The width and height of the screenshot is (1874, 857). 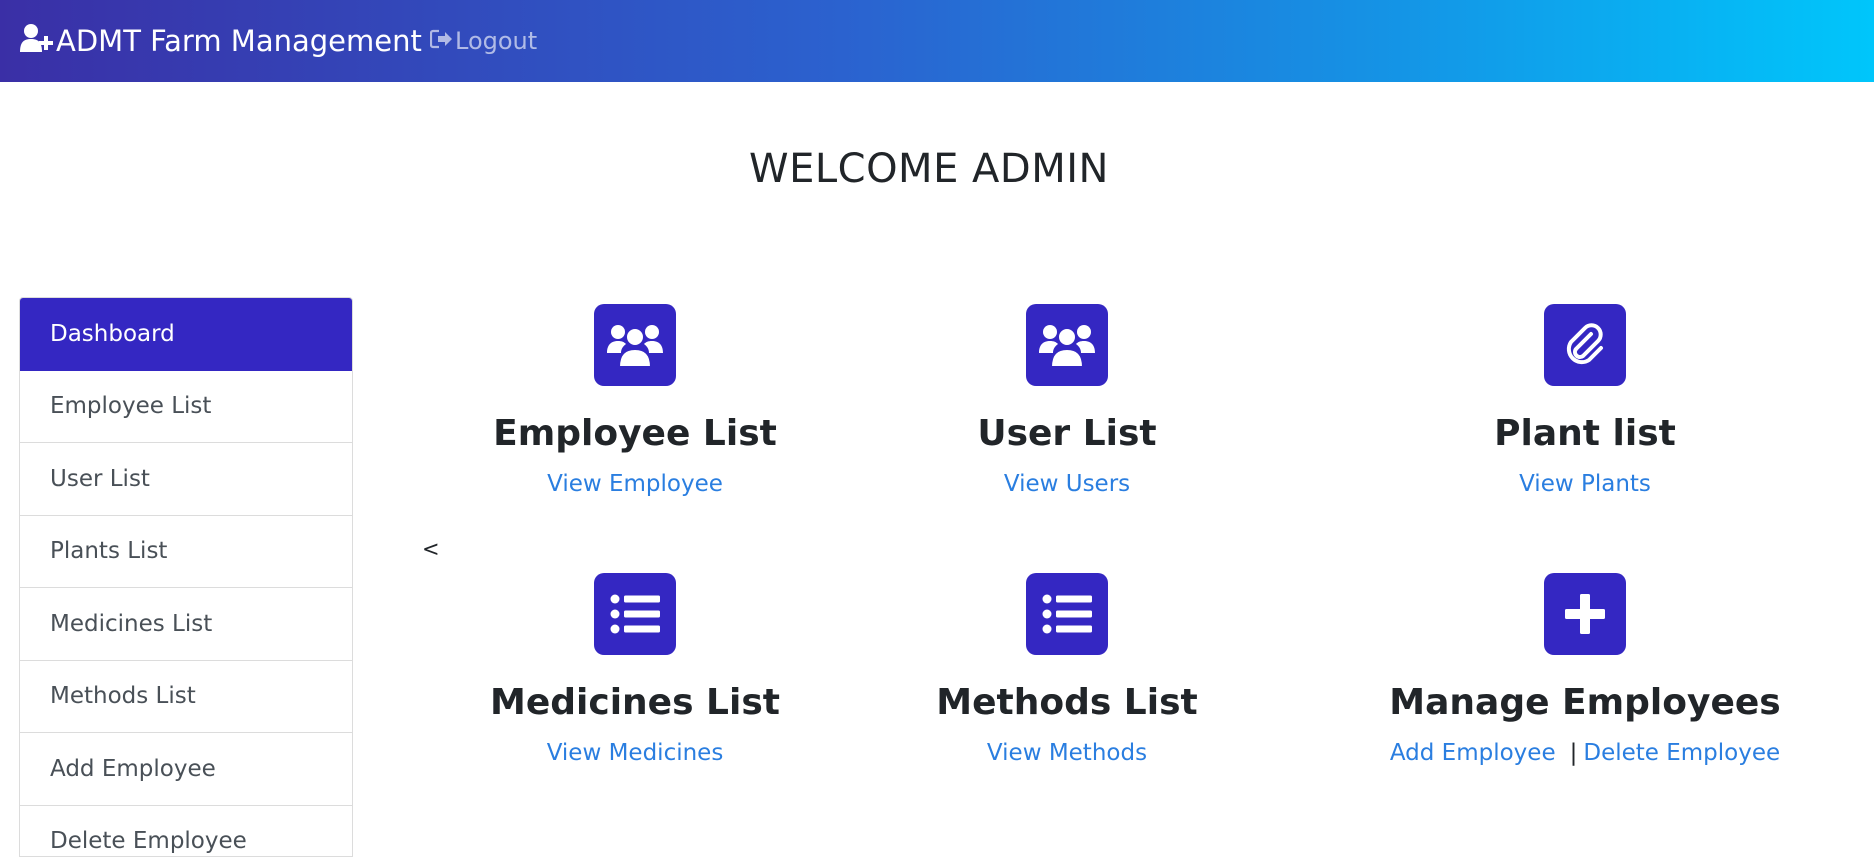 I want to click on card-methods-list: Methods List View Methods, so click(x=1067, y=671).